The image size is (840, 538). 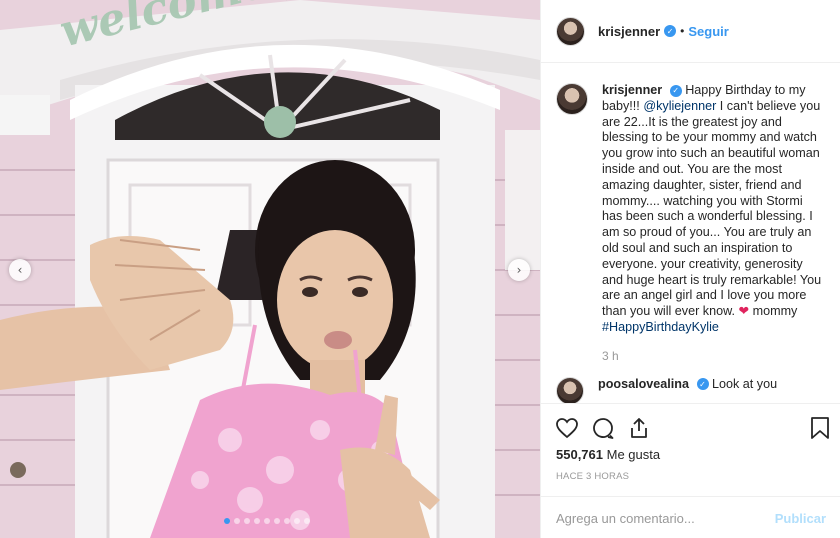 I want to click on carousel-prev-button: ‹, so click(x=20, y=270).